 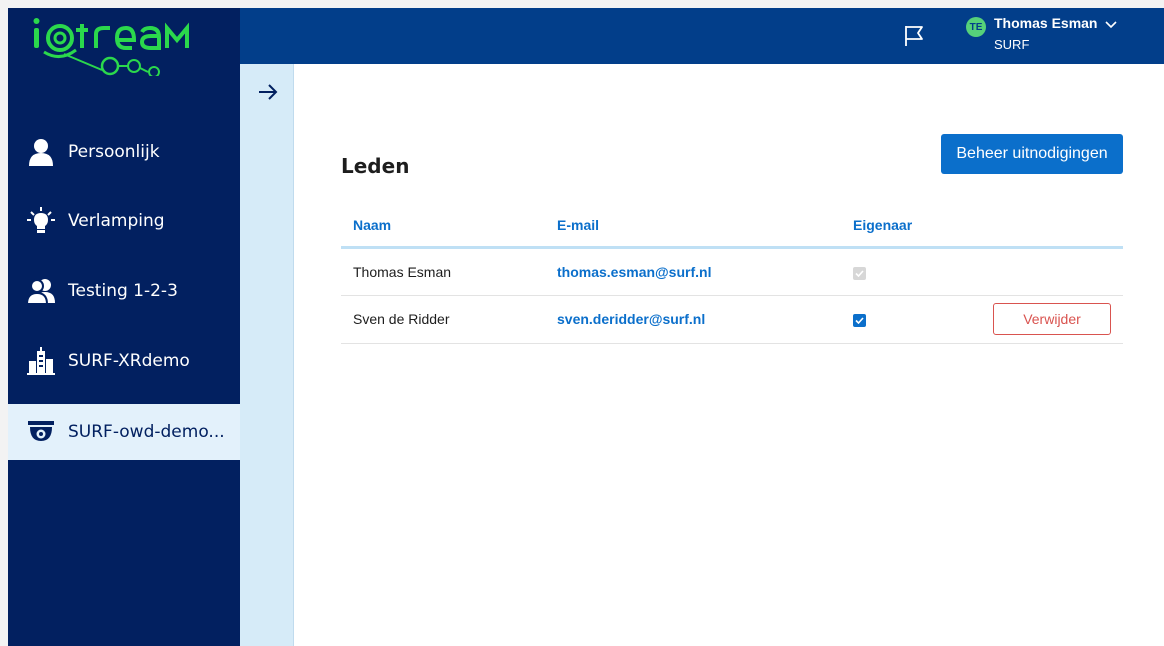 I want to click on table-row: Thomas Esman thomas.esman@surf.nl, so click(x=732, y=271).